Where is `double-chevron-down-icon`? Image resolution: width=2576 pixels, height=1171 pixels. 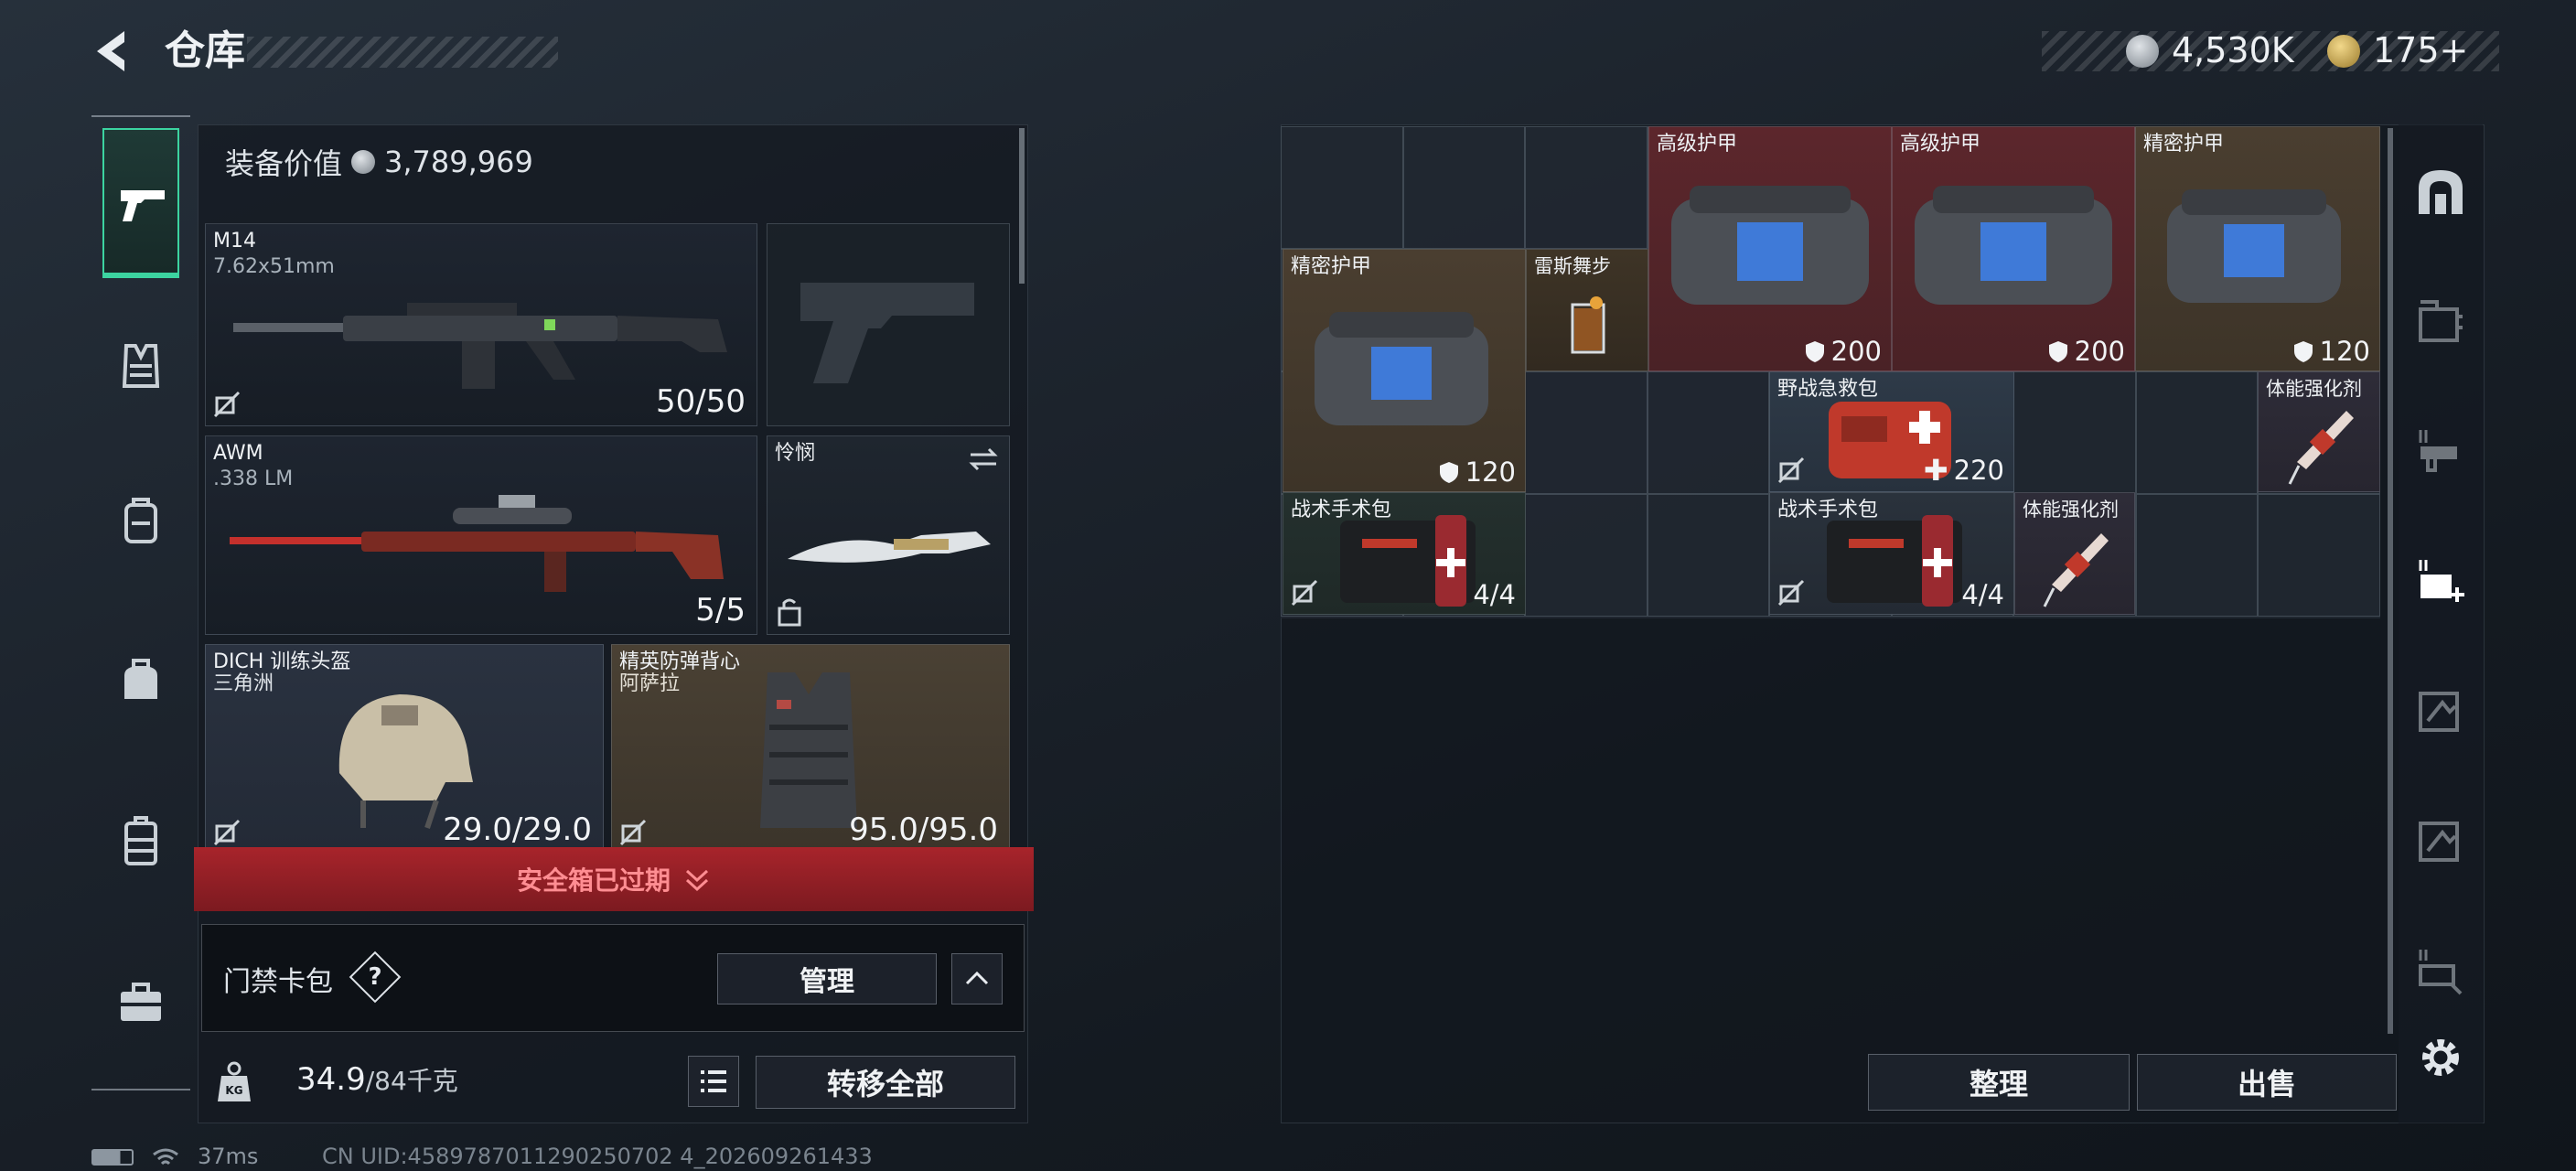
double-chevron-down-icon is located at coordinates (697, 880).